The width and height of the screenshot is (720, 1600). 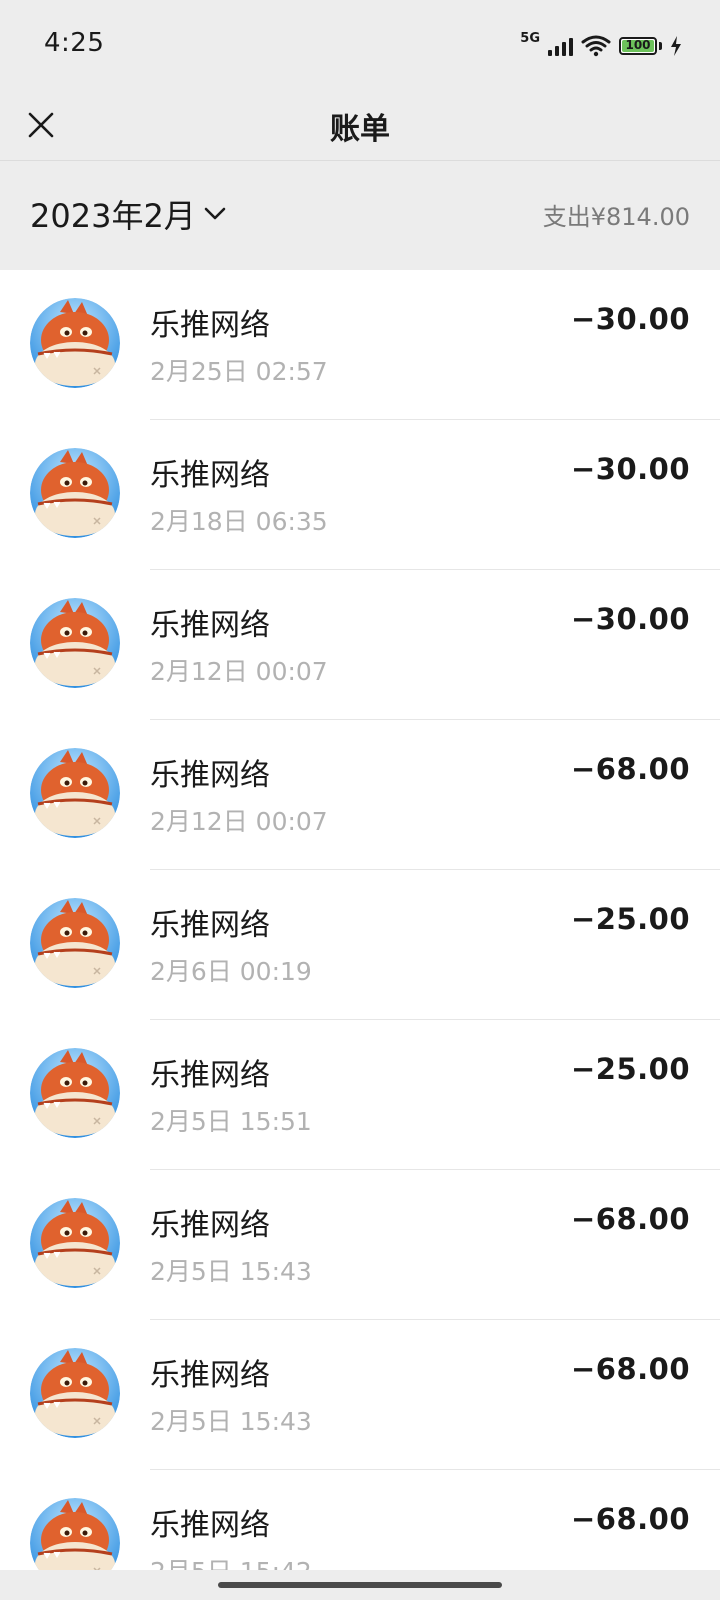 What do you see at coordinates (616, 217) in the screenshot?
I see `expense-summary: 支出¥814.00` at bounding box center [616, 217].